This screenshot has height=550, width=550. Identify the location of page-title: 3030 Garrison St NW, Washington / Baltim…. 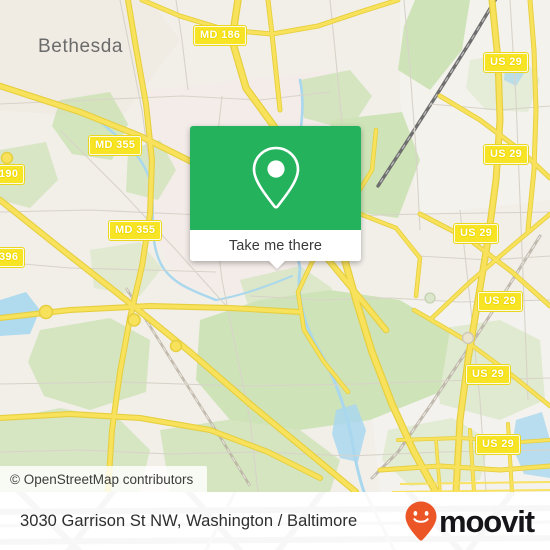
(189, 520).